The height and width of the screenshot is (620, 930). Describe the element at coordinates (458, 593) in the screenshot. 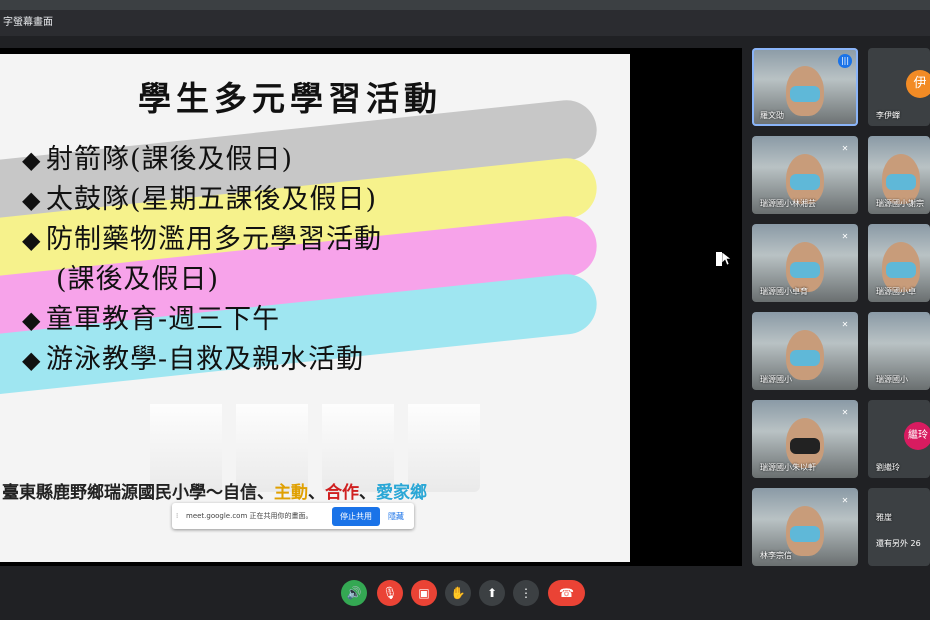

I see `hand-icon: ✋` at that location.